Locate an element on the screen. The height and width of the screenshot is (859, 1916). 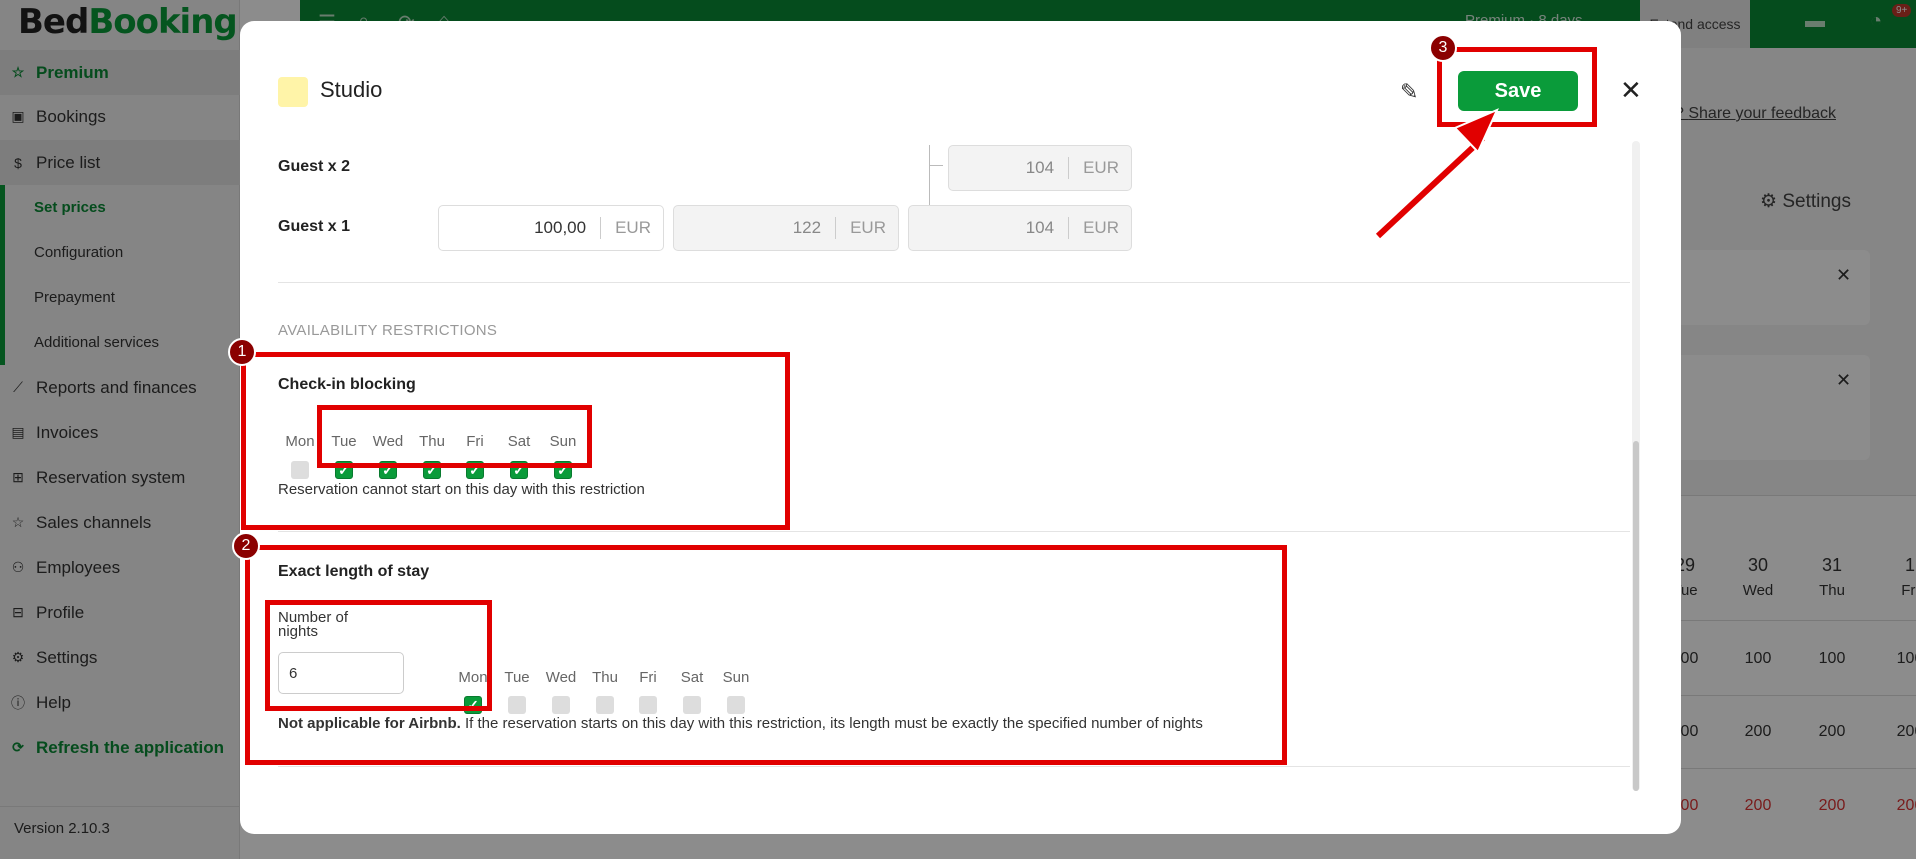
checkin-day-label: Sun is located at coordinates (563, 441).